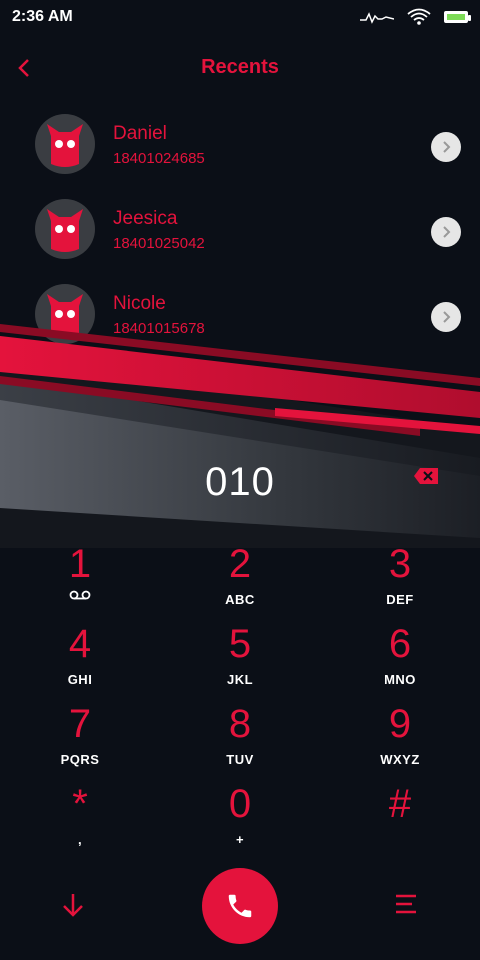  I want to click on menu-icon, so click(406, 904).